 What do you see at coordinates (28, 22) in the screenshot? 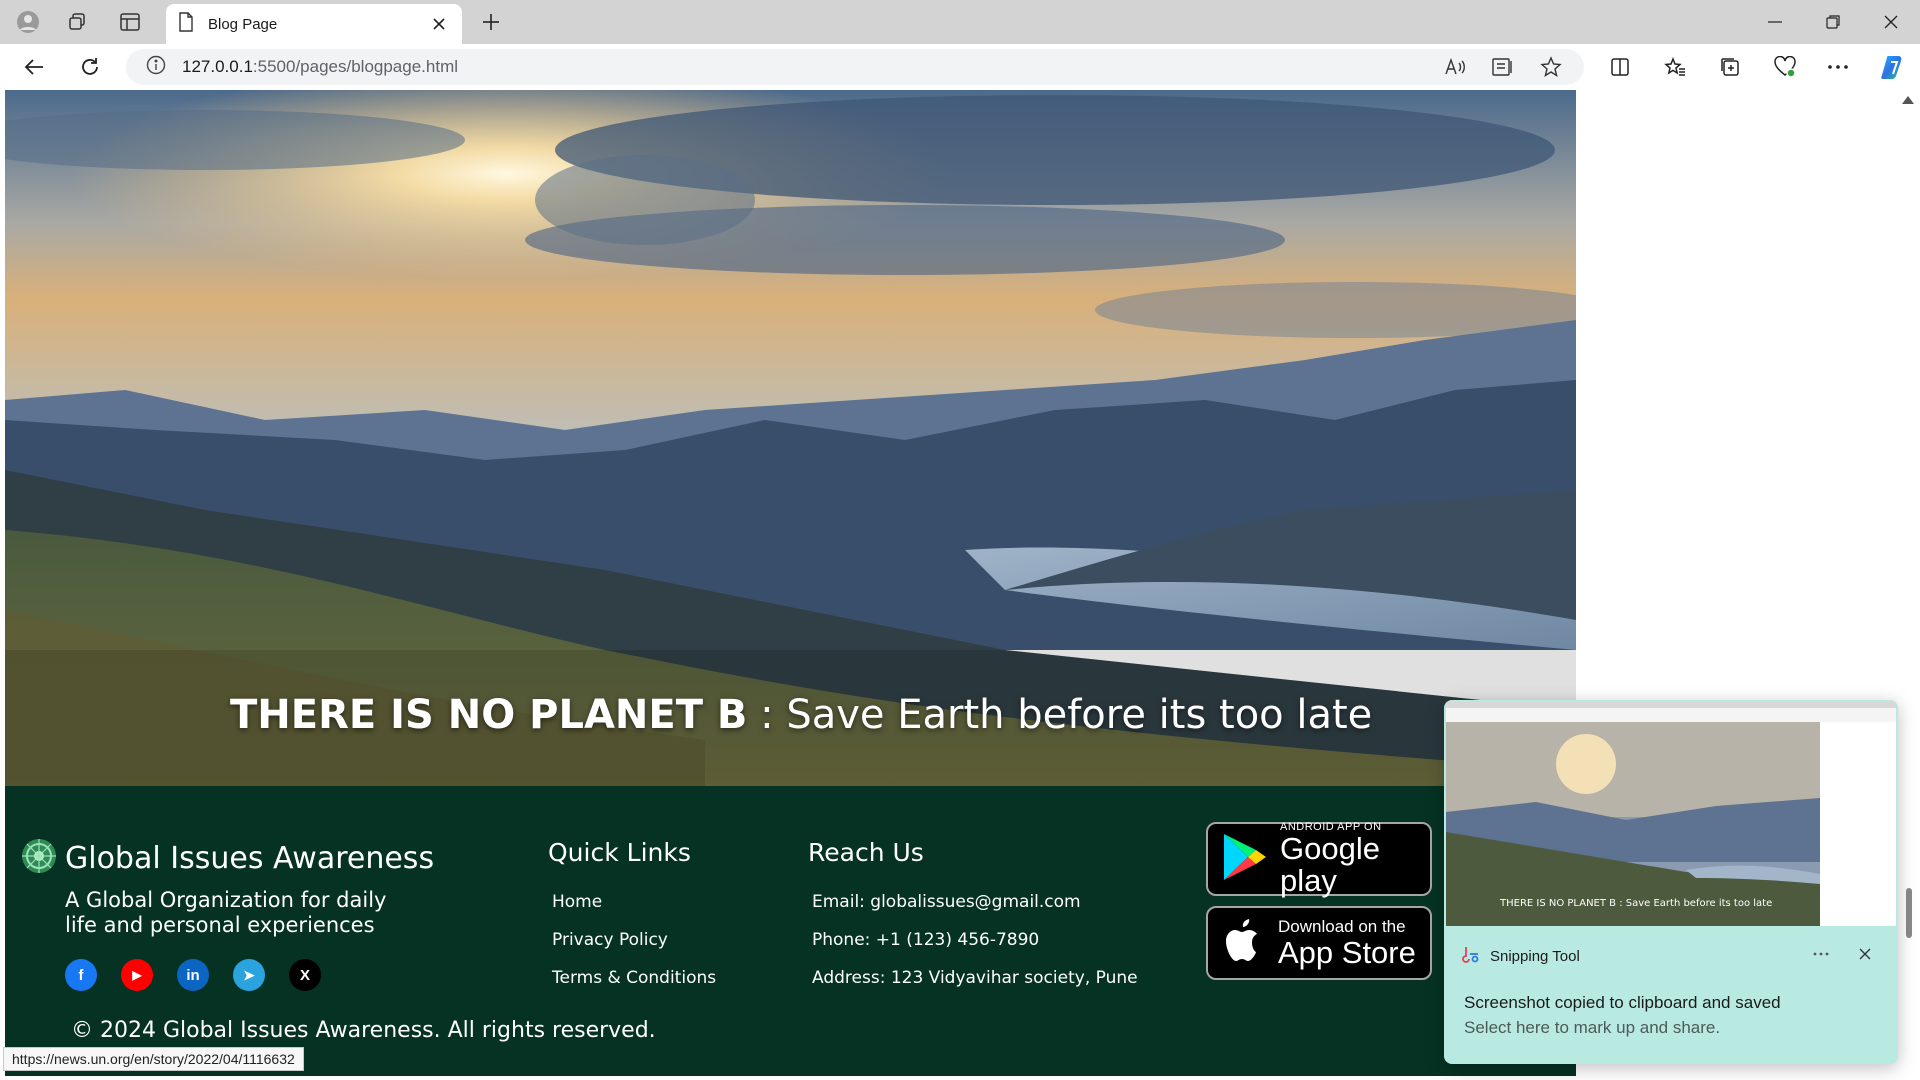
I see `profile-icon` at bounding box center [28, 22].